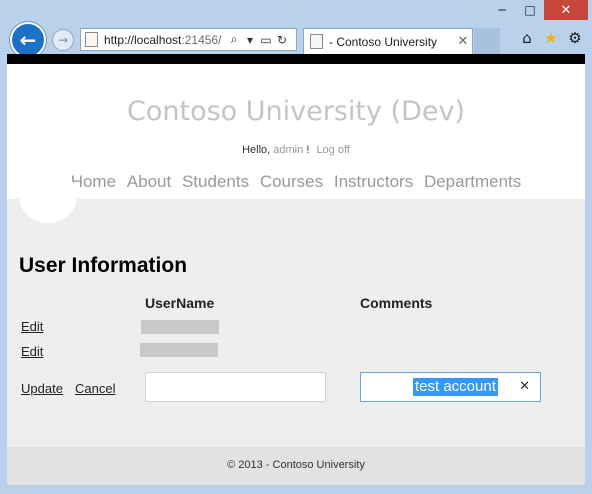 Image resolution: width=592 pixels, height=494 pixels. What do you see at coordinates (463, 41) in the screenshot?
I see `tab-close-icon: ✕` at bounding box center [463, 41].